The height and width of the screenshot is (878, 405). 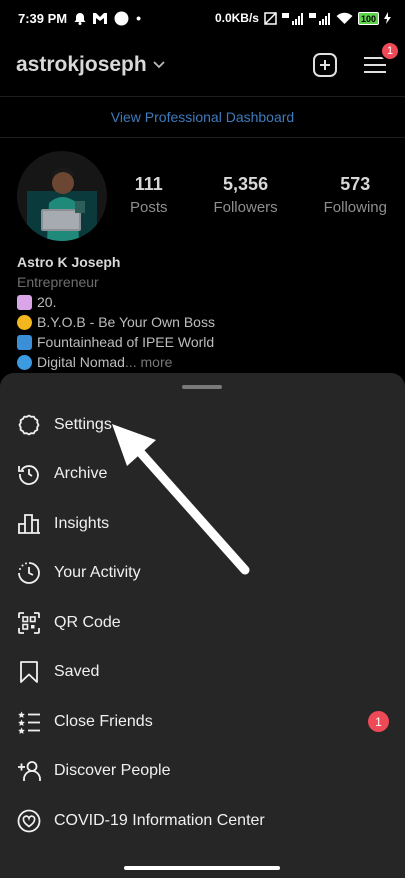 What do you see at coordinates (202, 387) in the screenshot?
I see `sheet-drag-handle` at bounding box center [202, 387].